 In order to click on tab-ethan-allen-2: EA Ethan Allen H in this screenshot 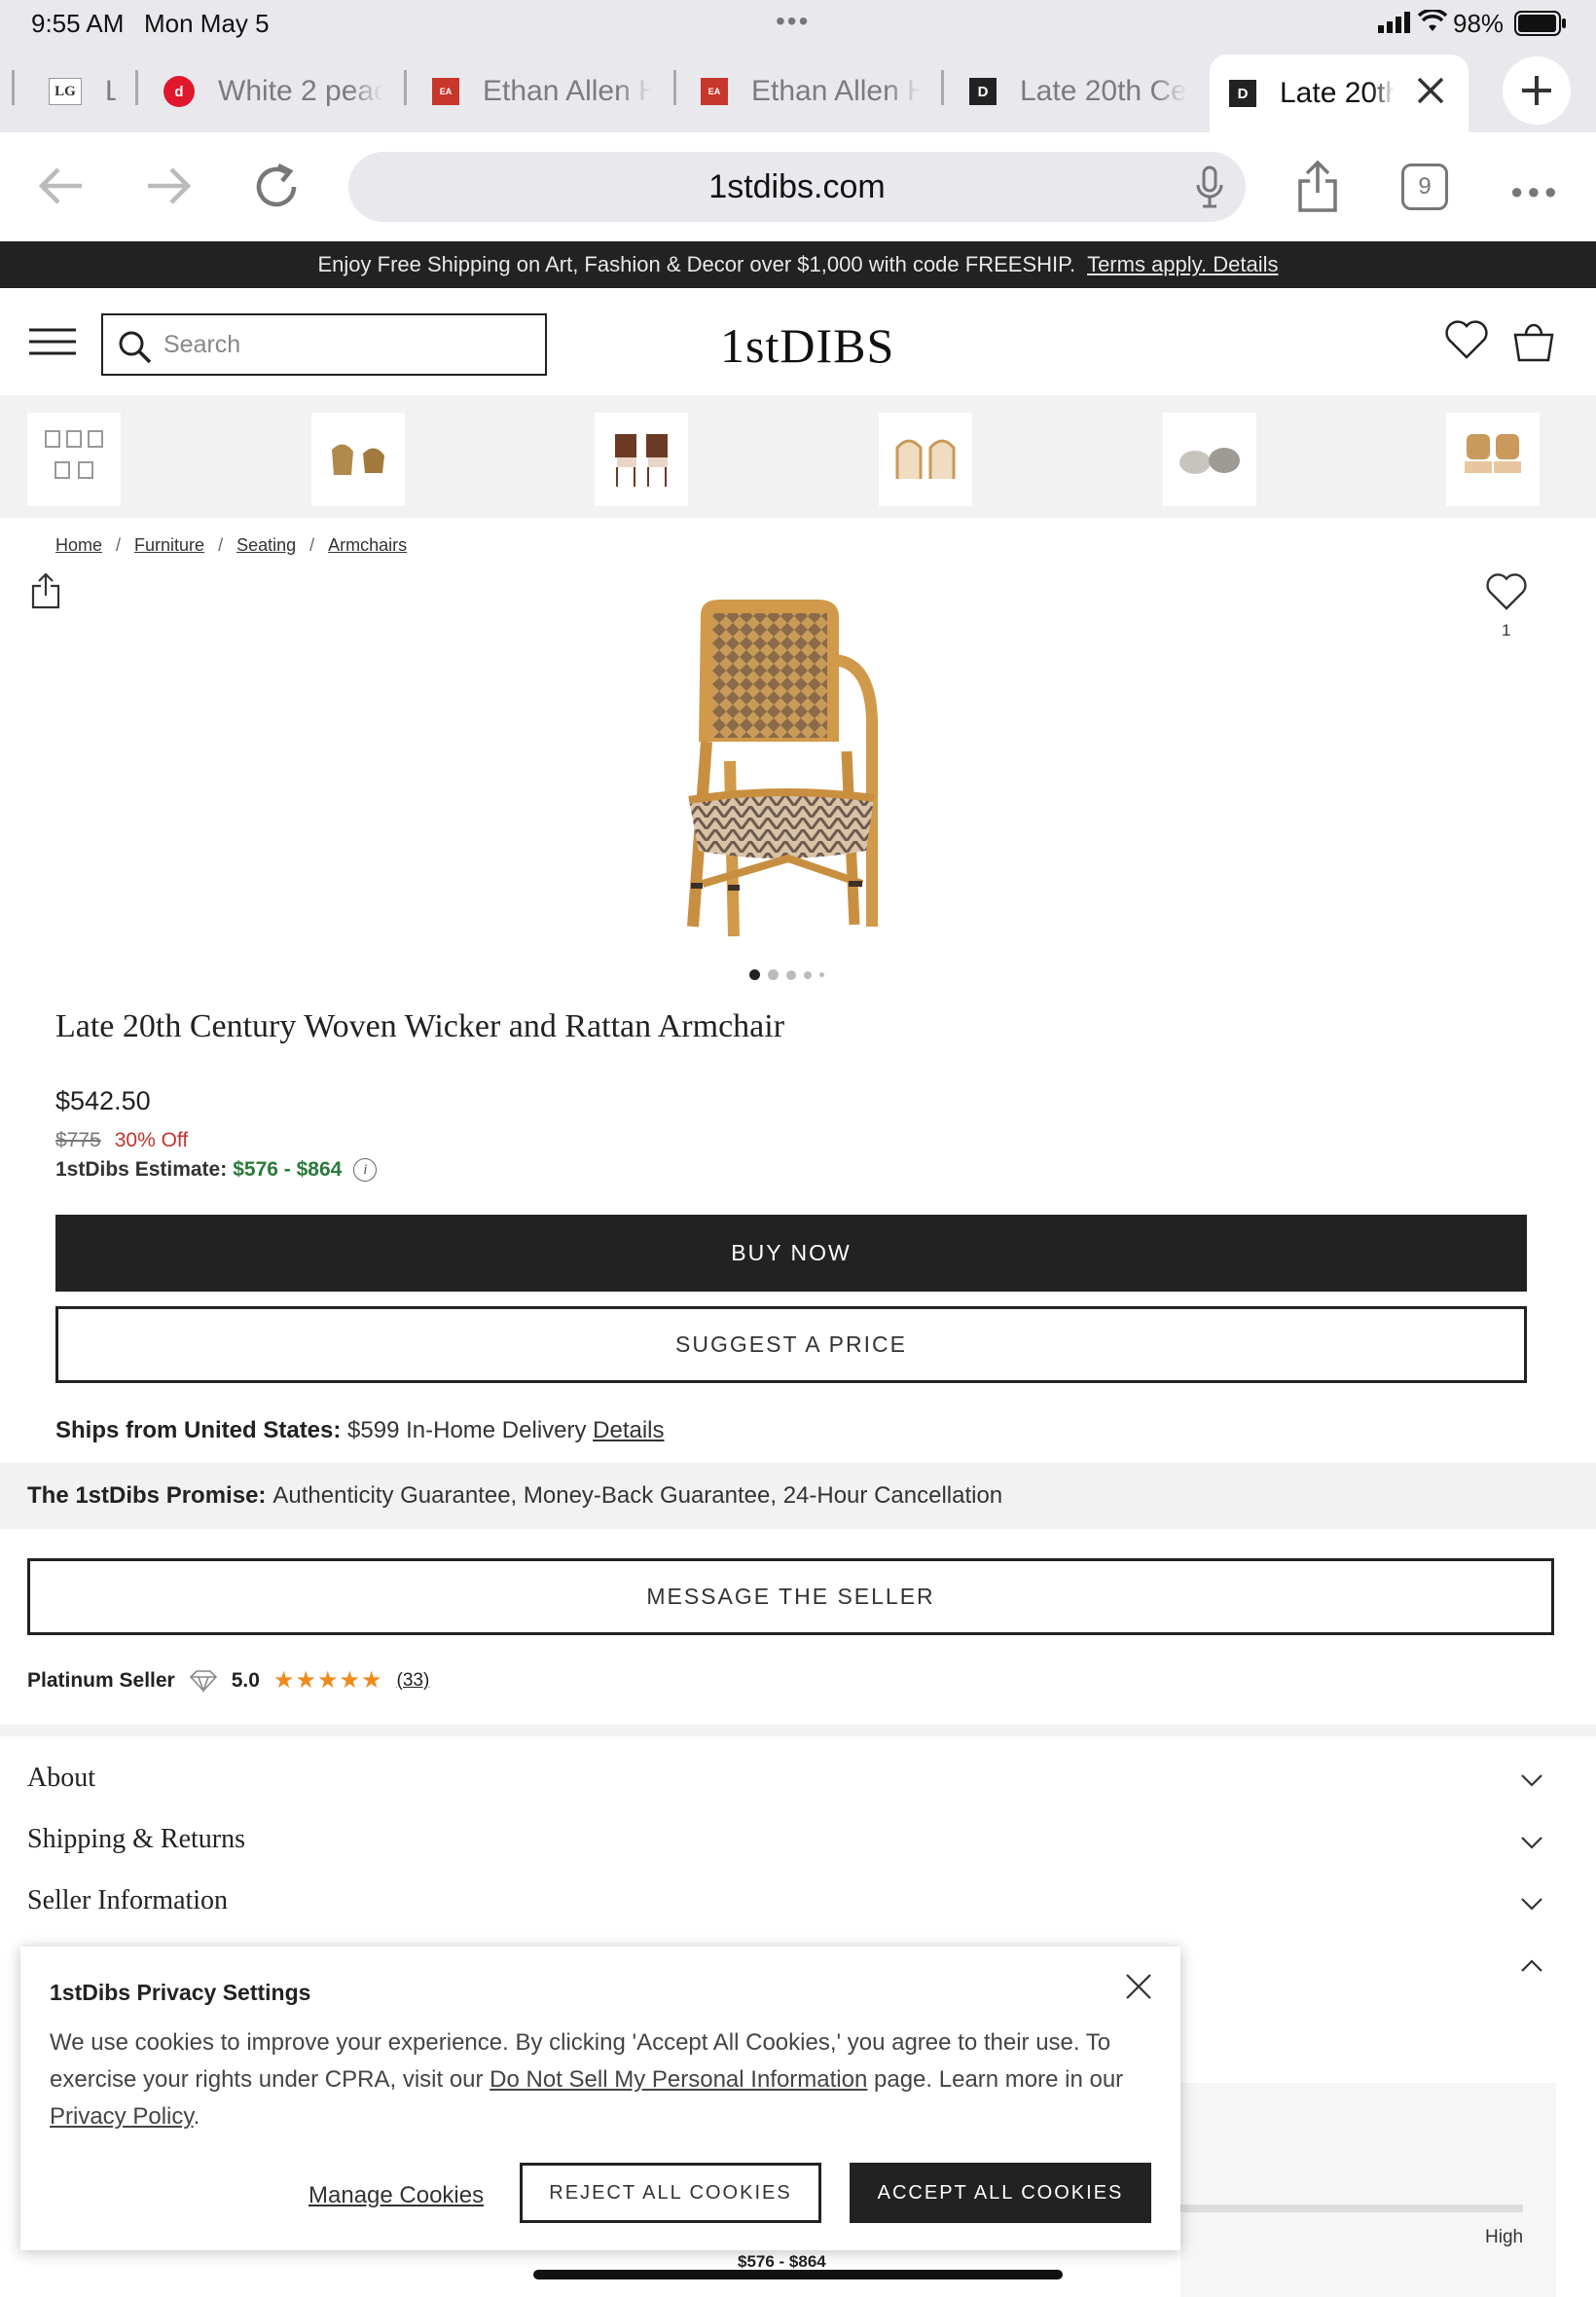, I will do `click(811, 92)`.